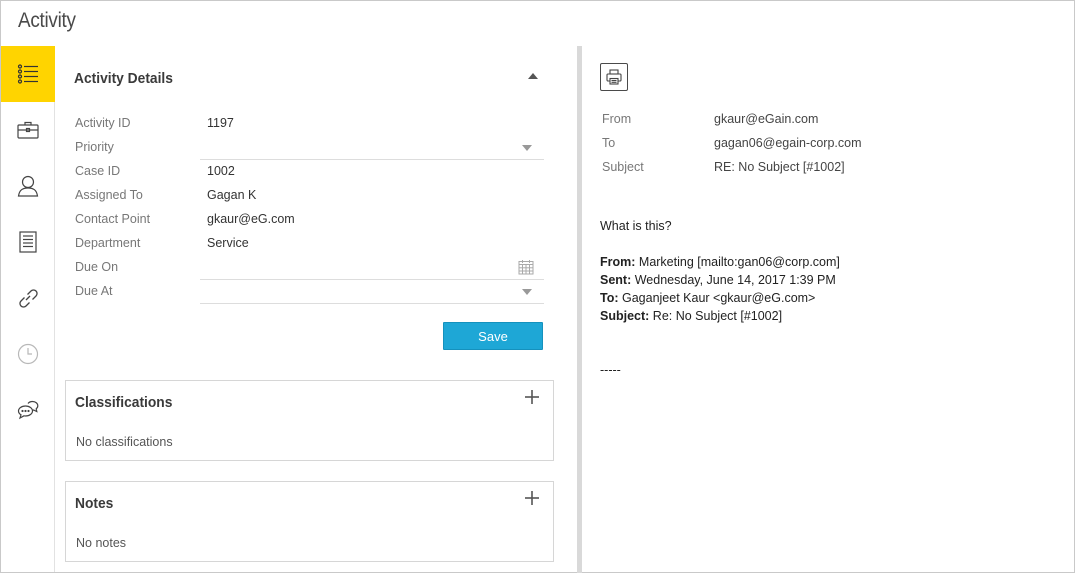 The image size is (1075, 573). What do you see at coordinates (251, 219) in the screenshot?
I see `contact-point-value: gkaur@eG.com` at bounding box center [251, 219].